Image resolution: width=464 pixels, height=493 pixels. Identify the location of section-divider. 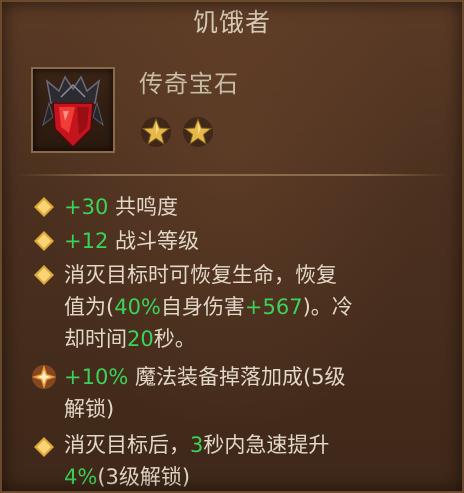
(232, 175).